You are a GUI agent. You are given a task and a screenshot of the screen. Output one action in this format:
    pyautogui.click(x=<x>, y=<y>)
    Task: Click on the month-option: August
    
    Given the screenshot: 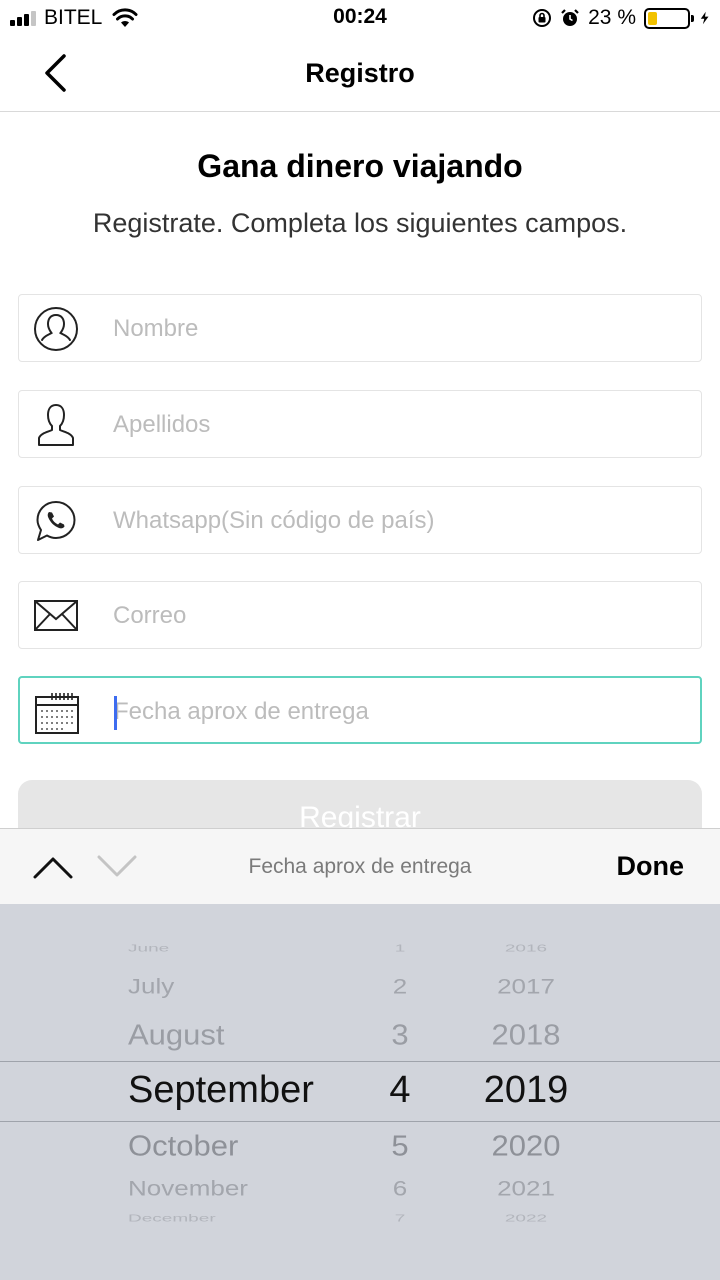 What is the action you would take?
    pyautogui.click(x=176, y=1034)
    